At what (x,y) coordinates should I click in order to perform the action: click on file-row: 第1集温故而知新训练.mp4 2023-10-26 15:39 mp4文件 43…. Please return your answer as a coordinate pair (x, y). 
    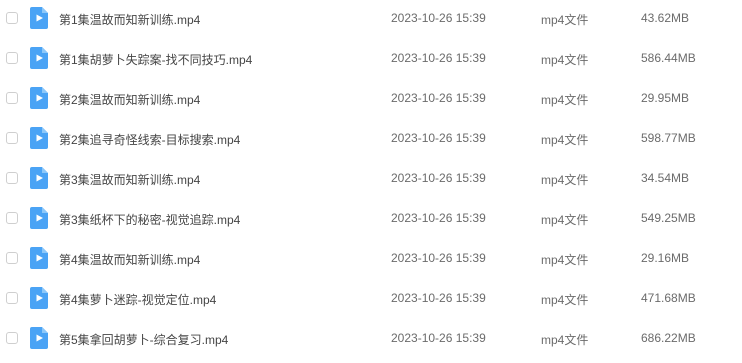
    Looking at the image, I should click on (371, 20).